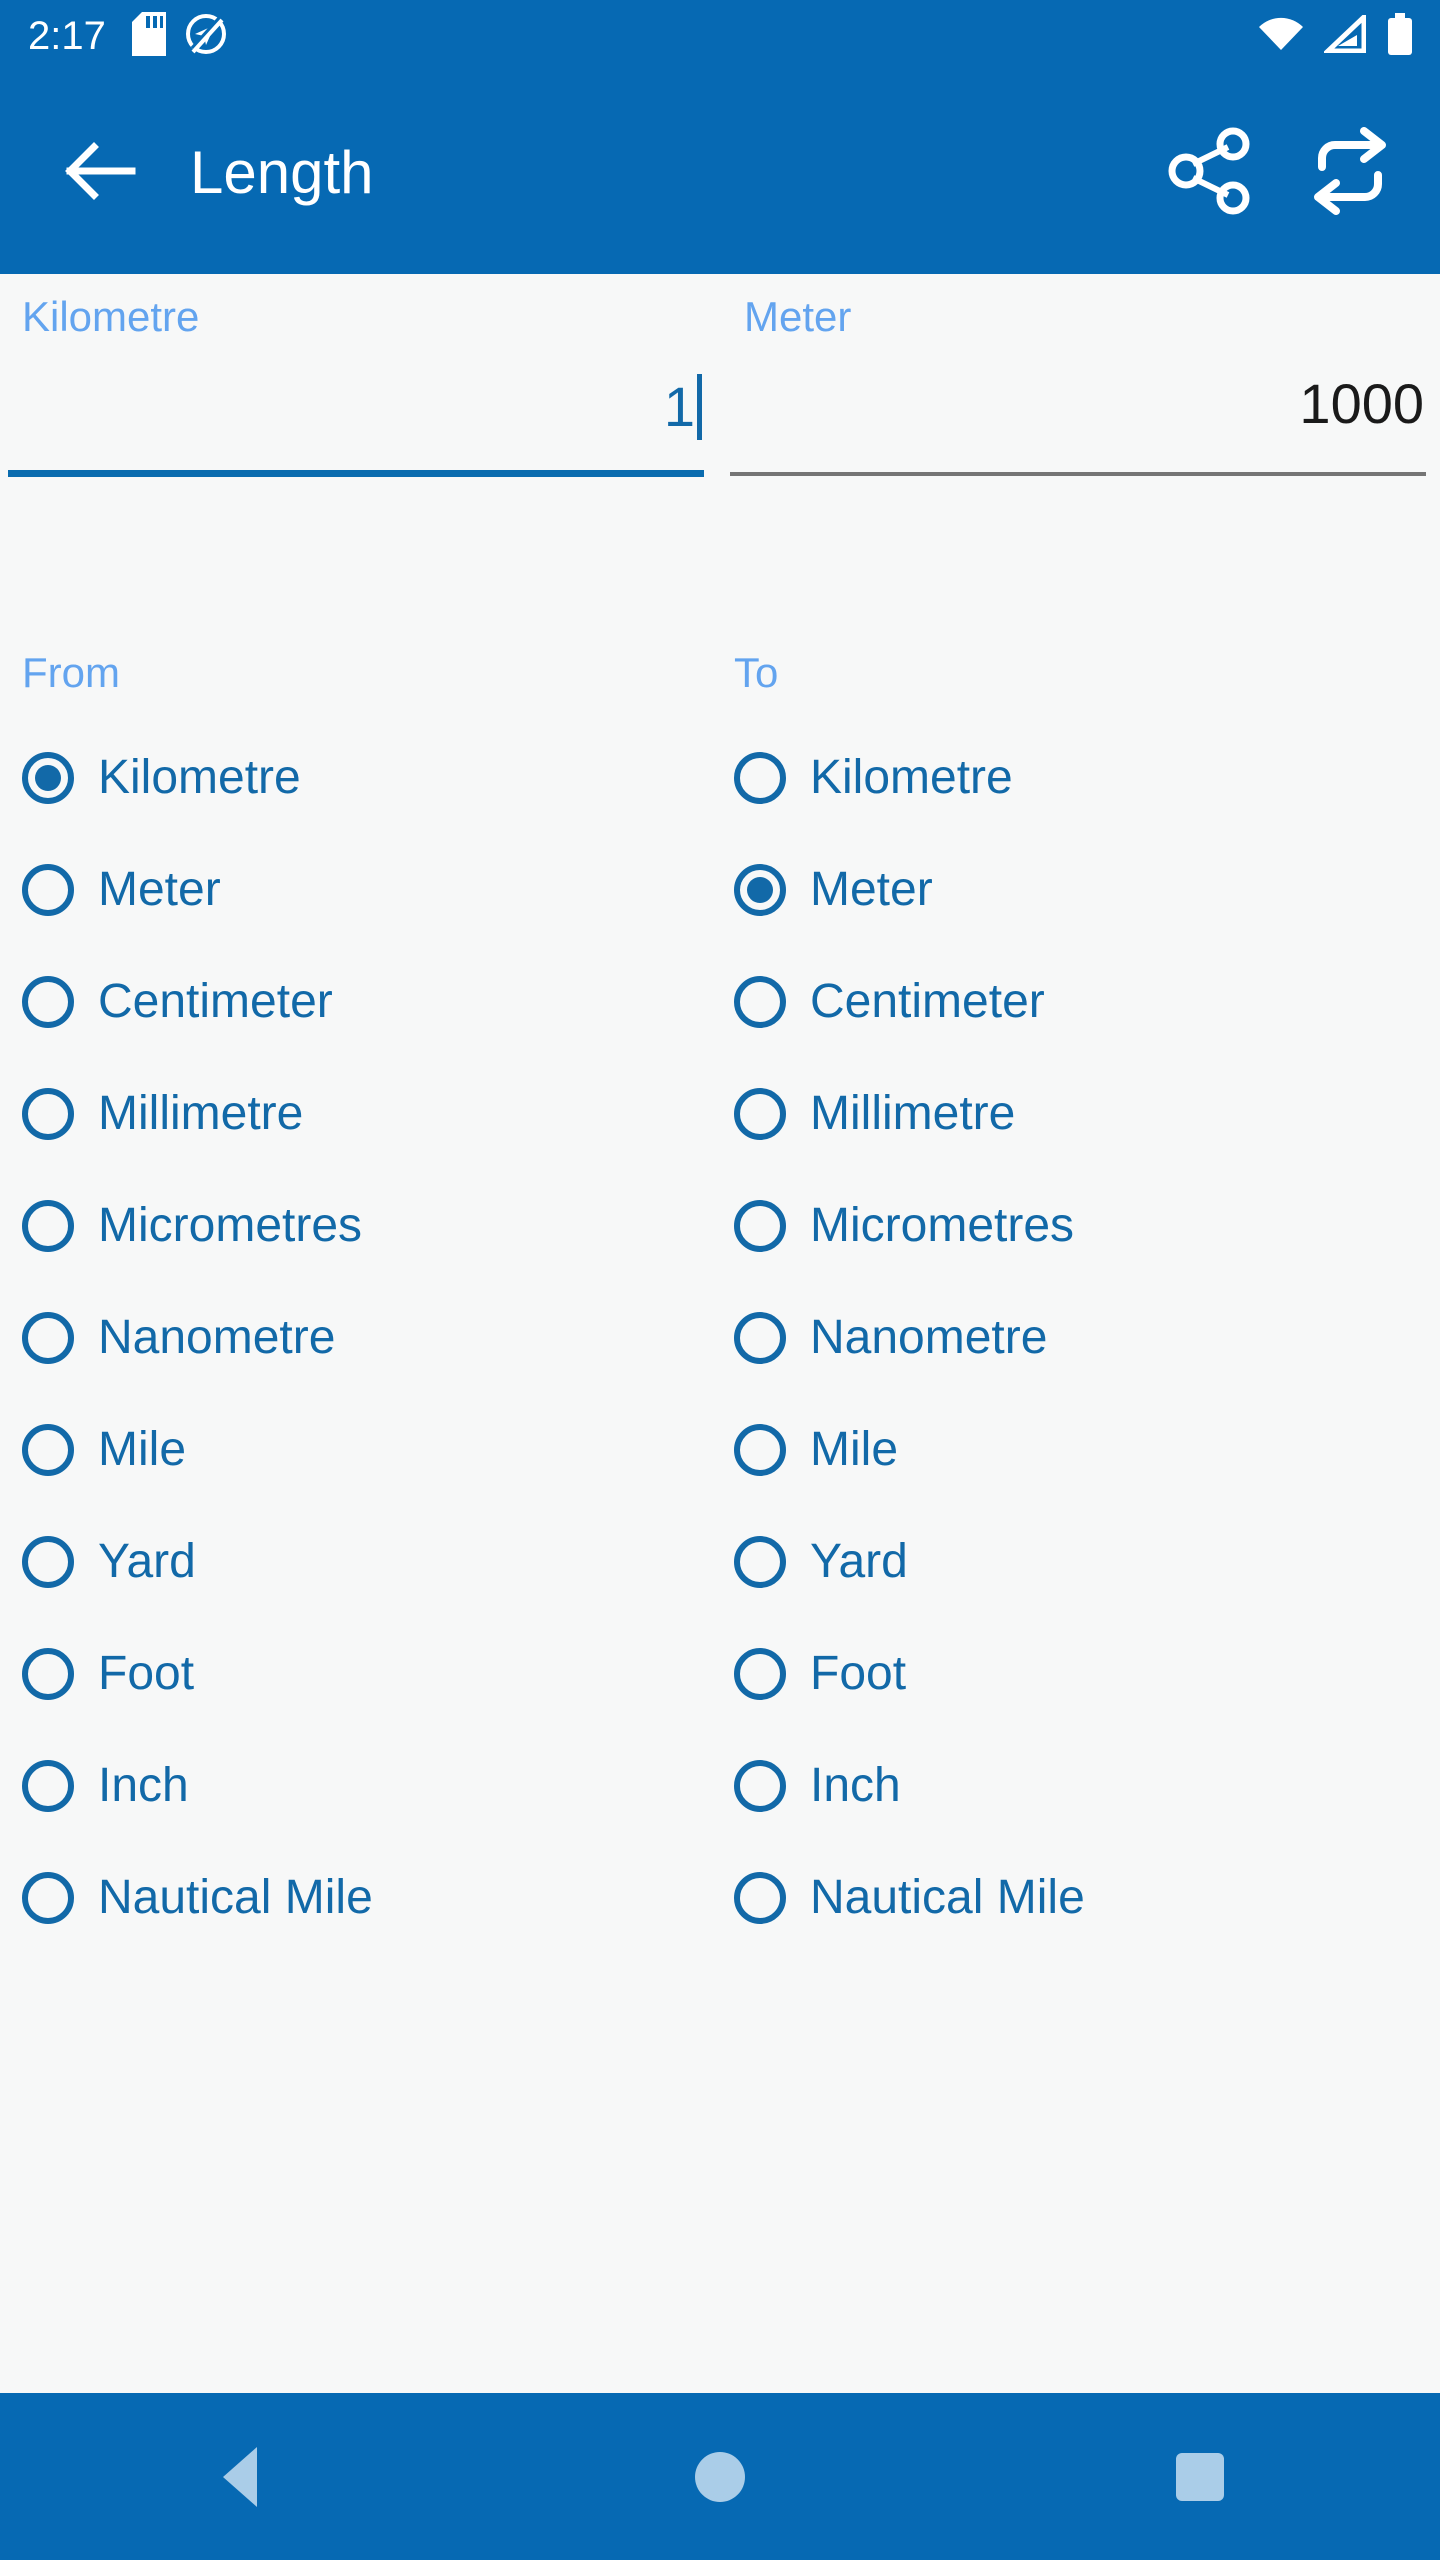 The image size is (1440, 2560). I want to click on radio-row-from-kilometre: Kilometre, so click(356, 778).